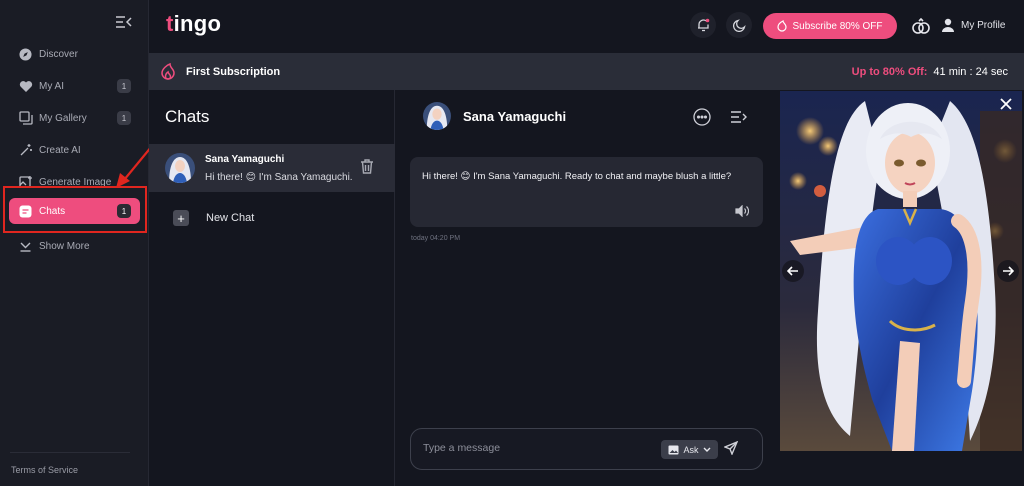 The width and height of the screenshot is (1024, 486). I want to click on compass-icon, so click(25, 54).